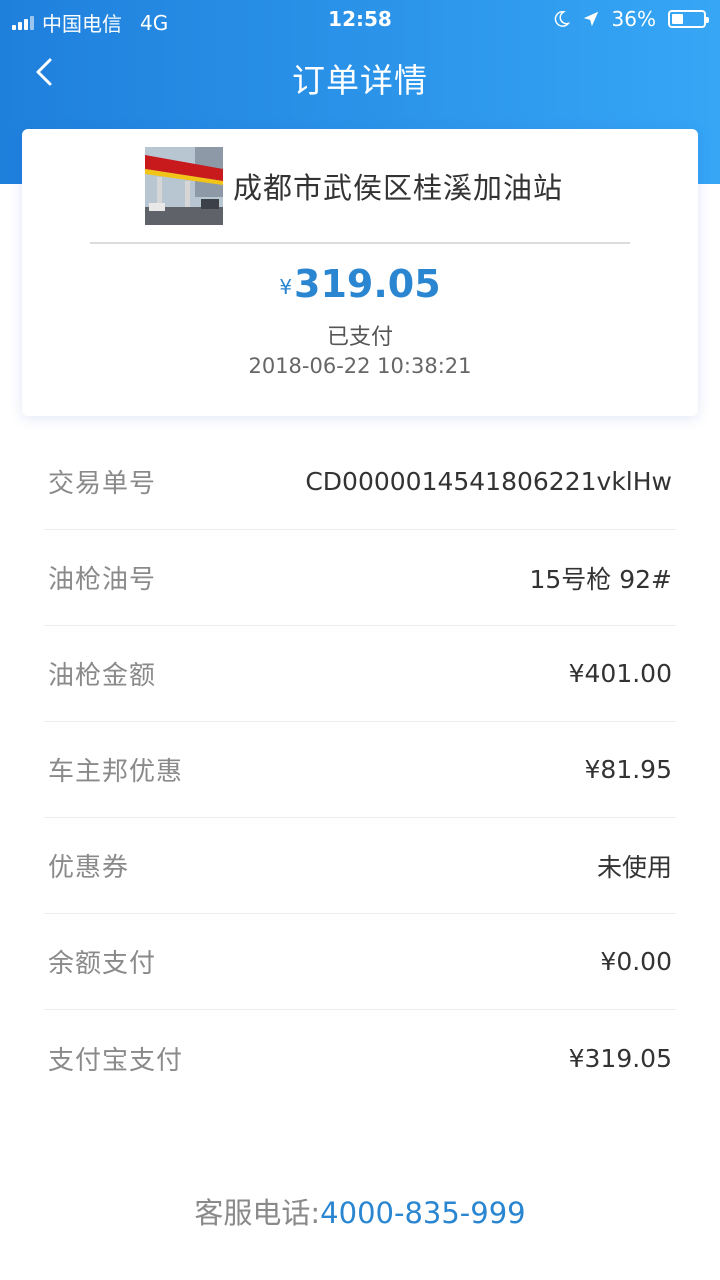 The image size is (720, 1280). I want to click on gas-station-image, so click(184, 186).